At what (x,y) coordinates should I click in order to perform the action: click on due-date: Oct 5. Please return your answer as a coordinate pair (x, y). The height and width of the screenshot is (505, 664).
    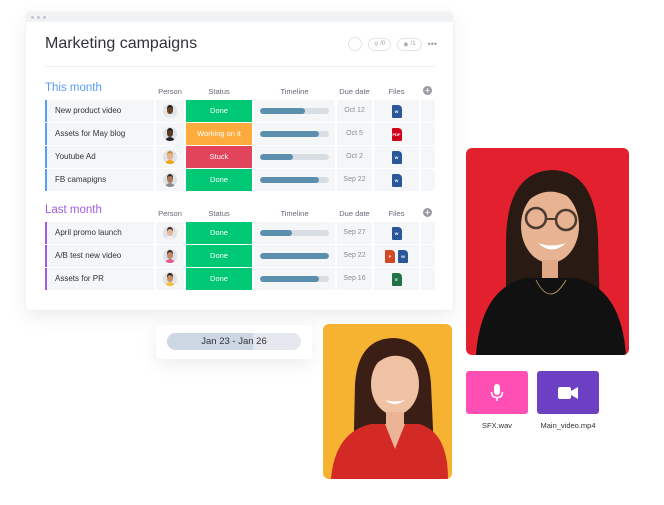
    Looking at the image, I should click on (354, 134).